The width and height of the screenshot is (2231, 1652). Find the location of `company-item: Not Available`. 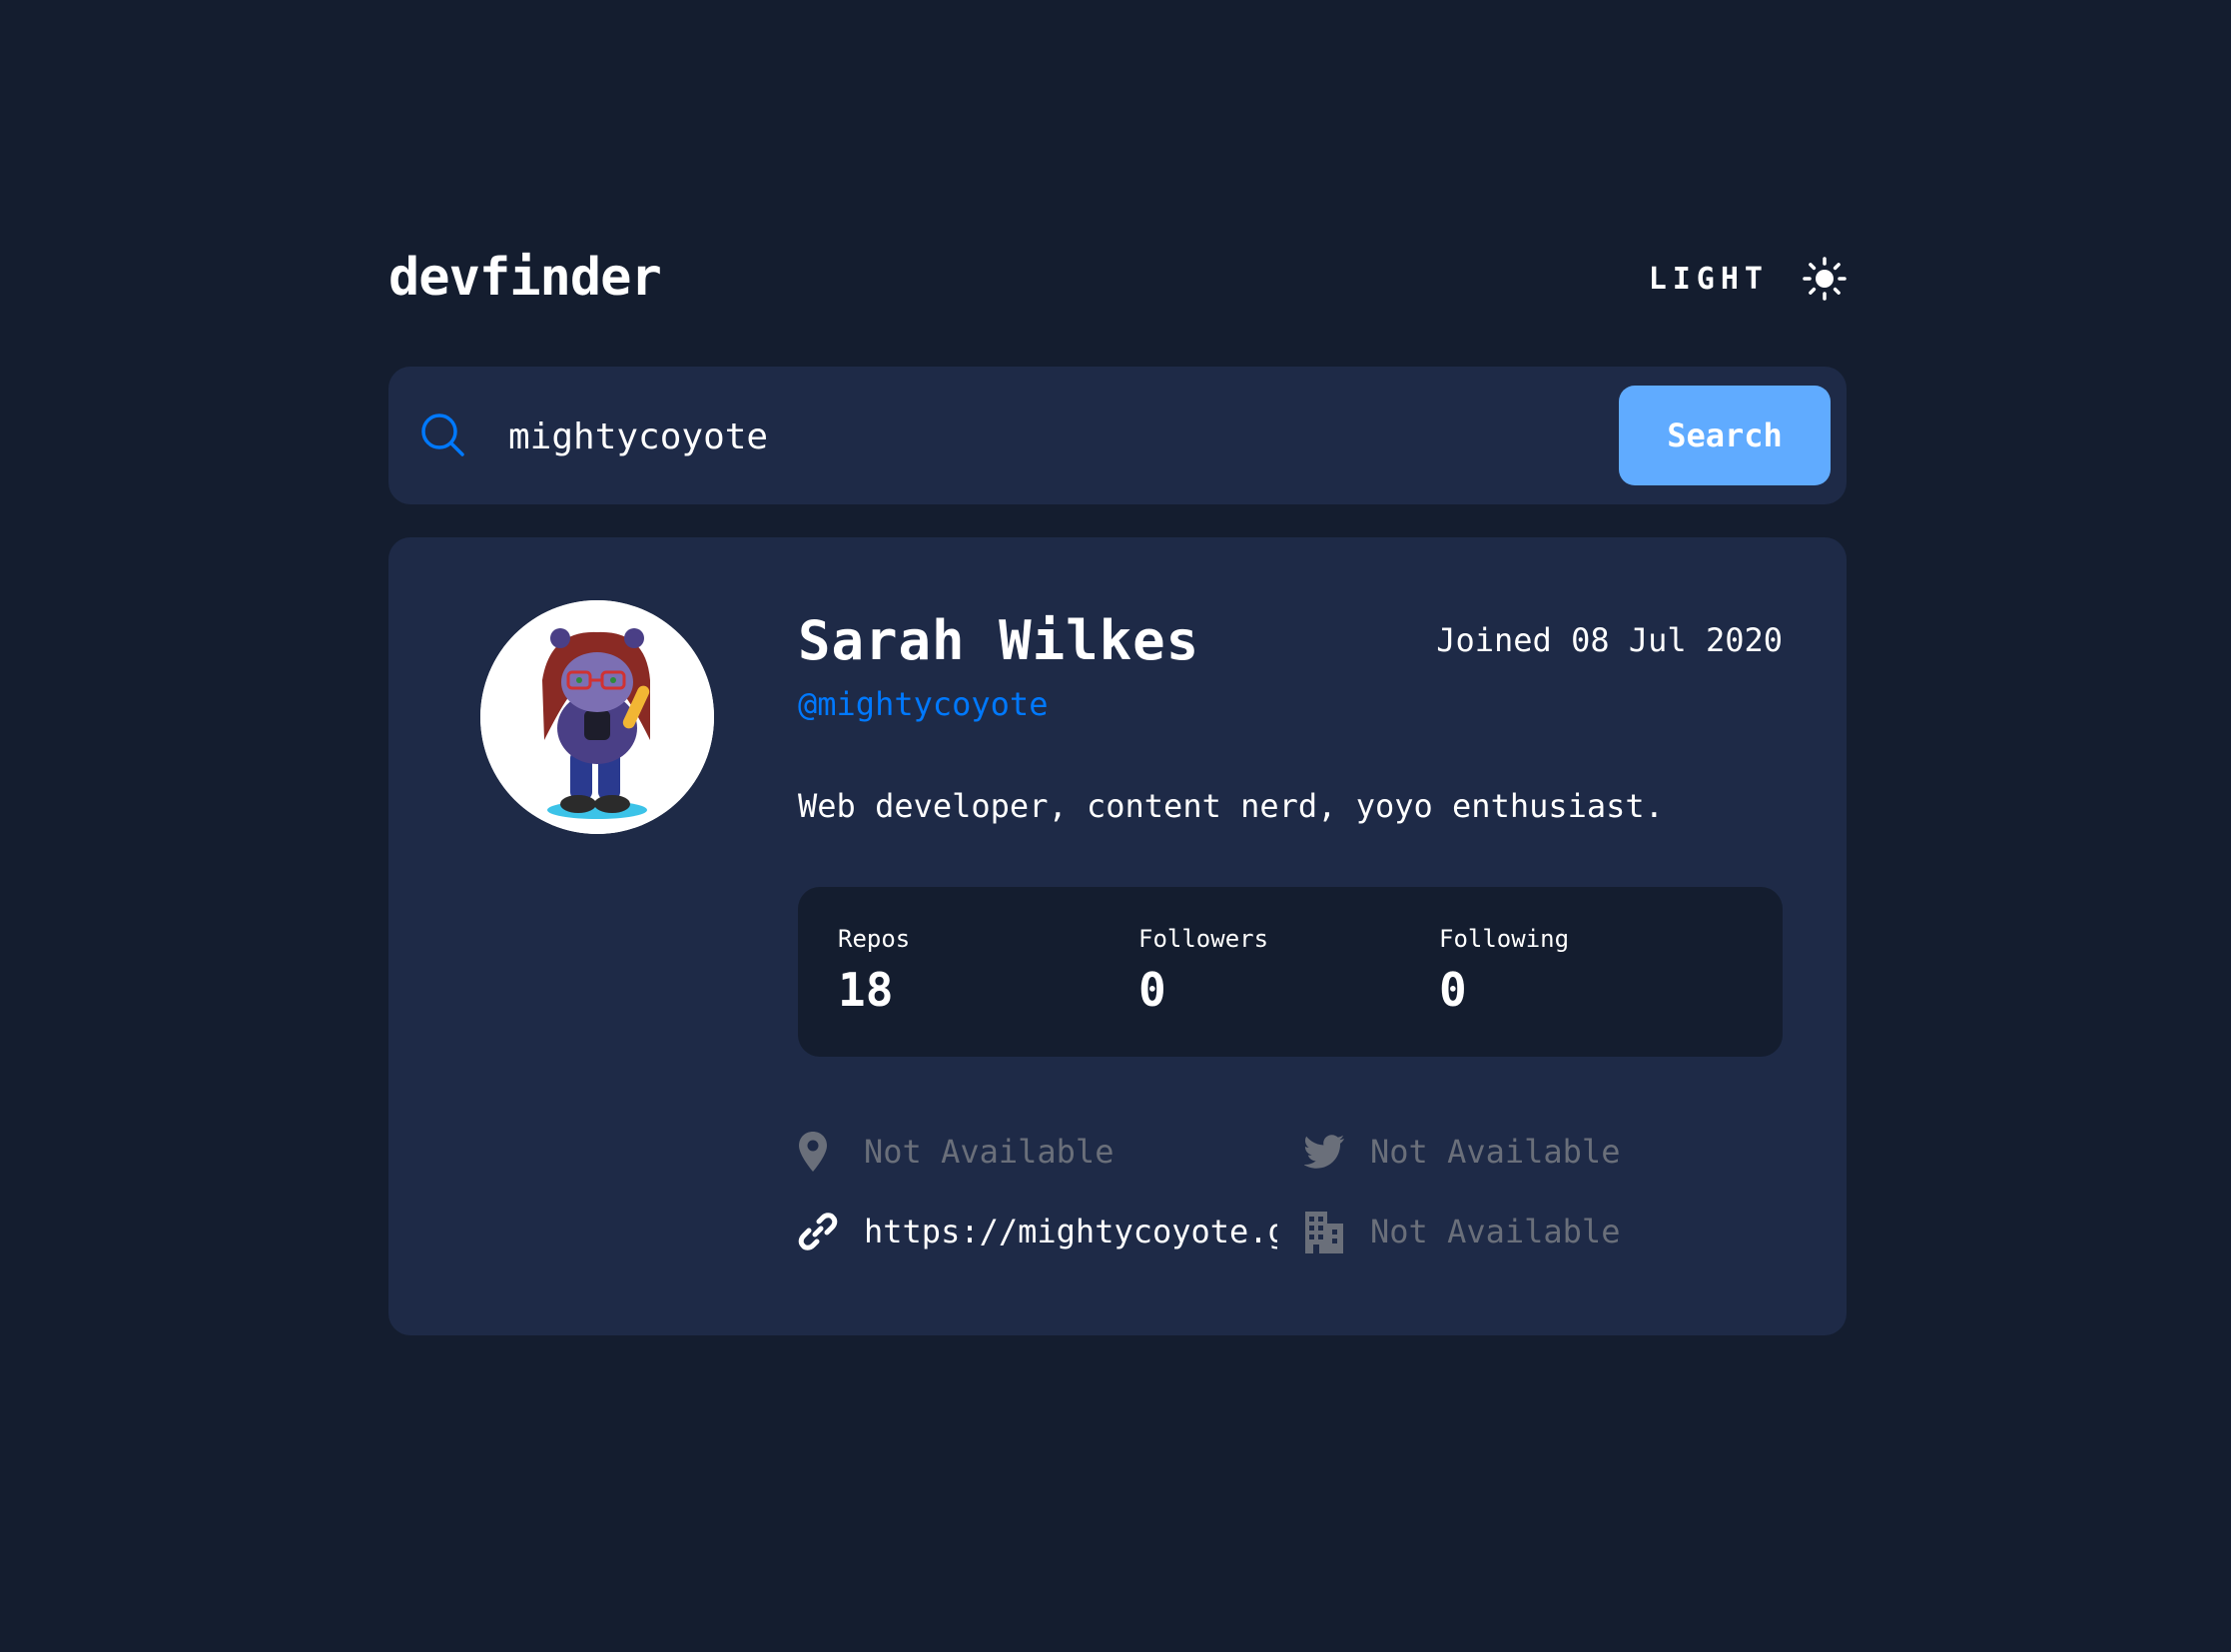

company-item: Not Available is located at coordinates (1462, 1231).